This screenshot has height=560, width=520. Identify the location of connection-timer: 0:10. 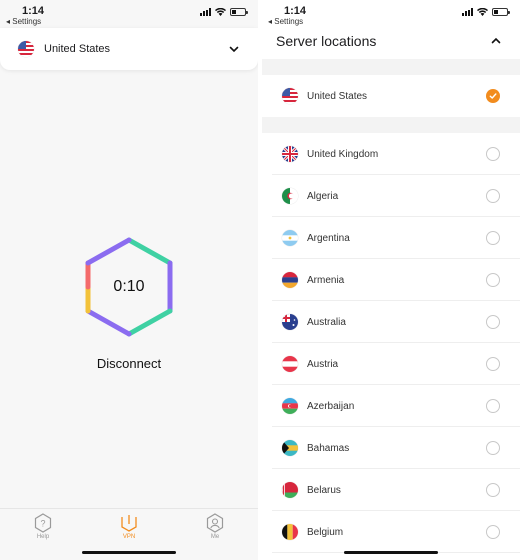
(129, 286).